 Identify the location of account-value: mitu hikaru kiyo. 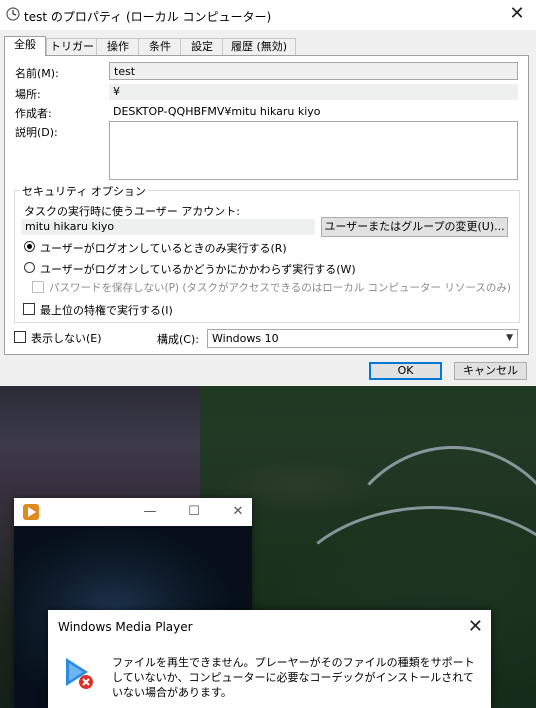
(168, 227).